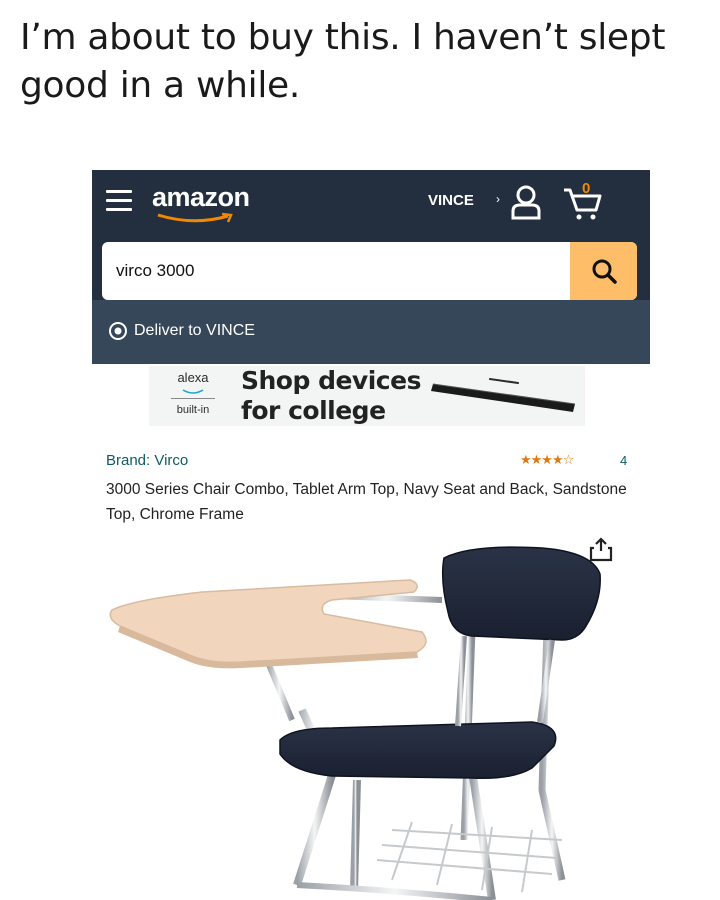 The width and height of the screenshot is (720, 900). Describe the element at coordinates (331, 395) in the screenshot. I see `ad-headline: Shop devices for college` at that location.